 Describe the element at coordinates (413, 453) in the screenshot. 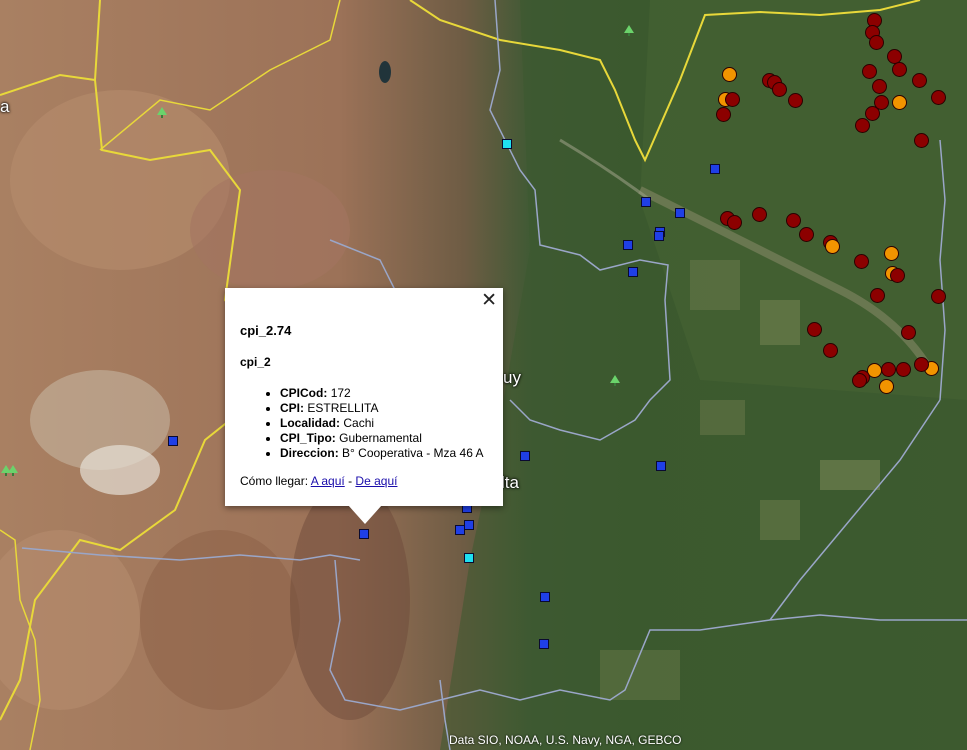

I see `attribute-value: B° Cooperativa - Mza 46 A` at that location.